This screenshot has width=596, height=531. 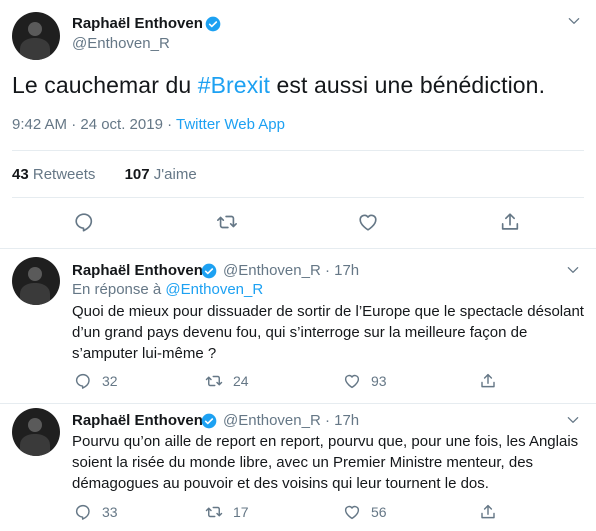 I want to click on tweet-text-end: est aussi une bénédiction., so click(x=408, y=85).